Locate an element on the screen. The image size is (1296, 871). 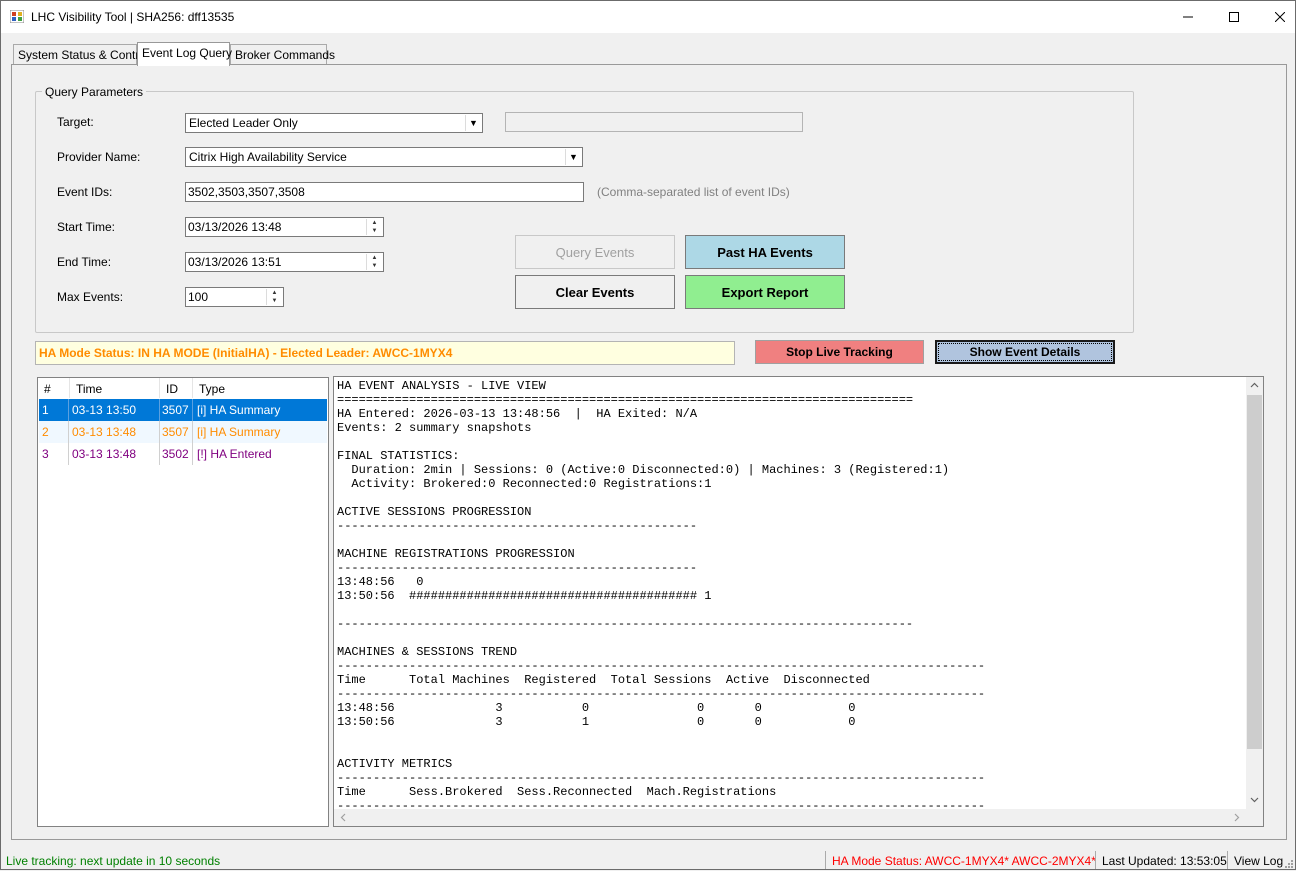
start-time-value: 03/13/2026 13:48 is located at coordinates (235, 227).